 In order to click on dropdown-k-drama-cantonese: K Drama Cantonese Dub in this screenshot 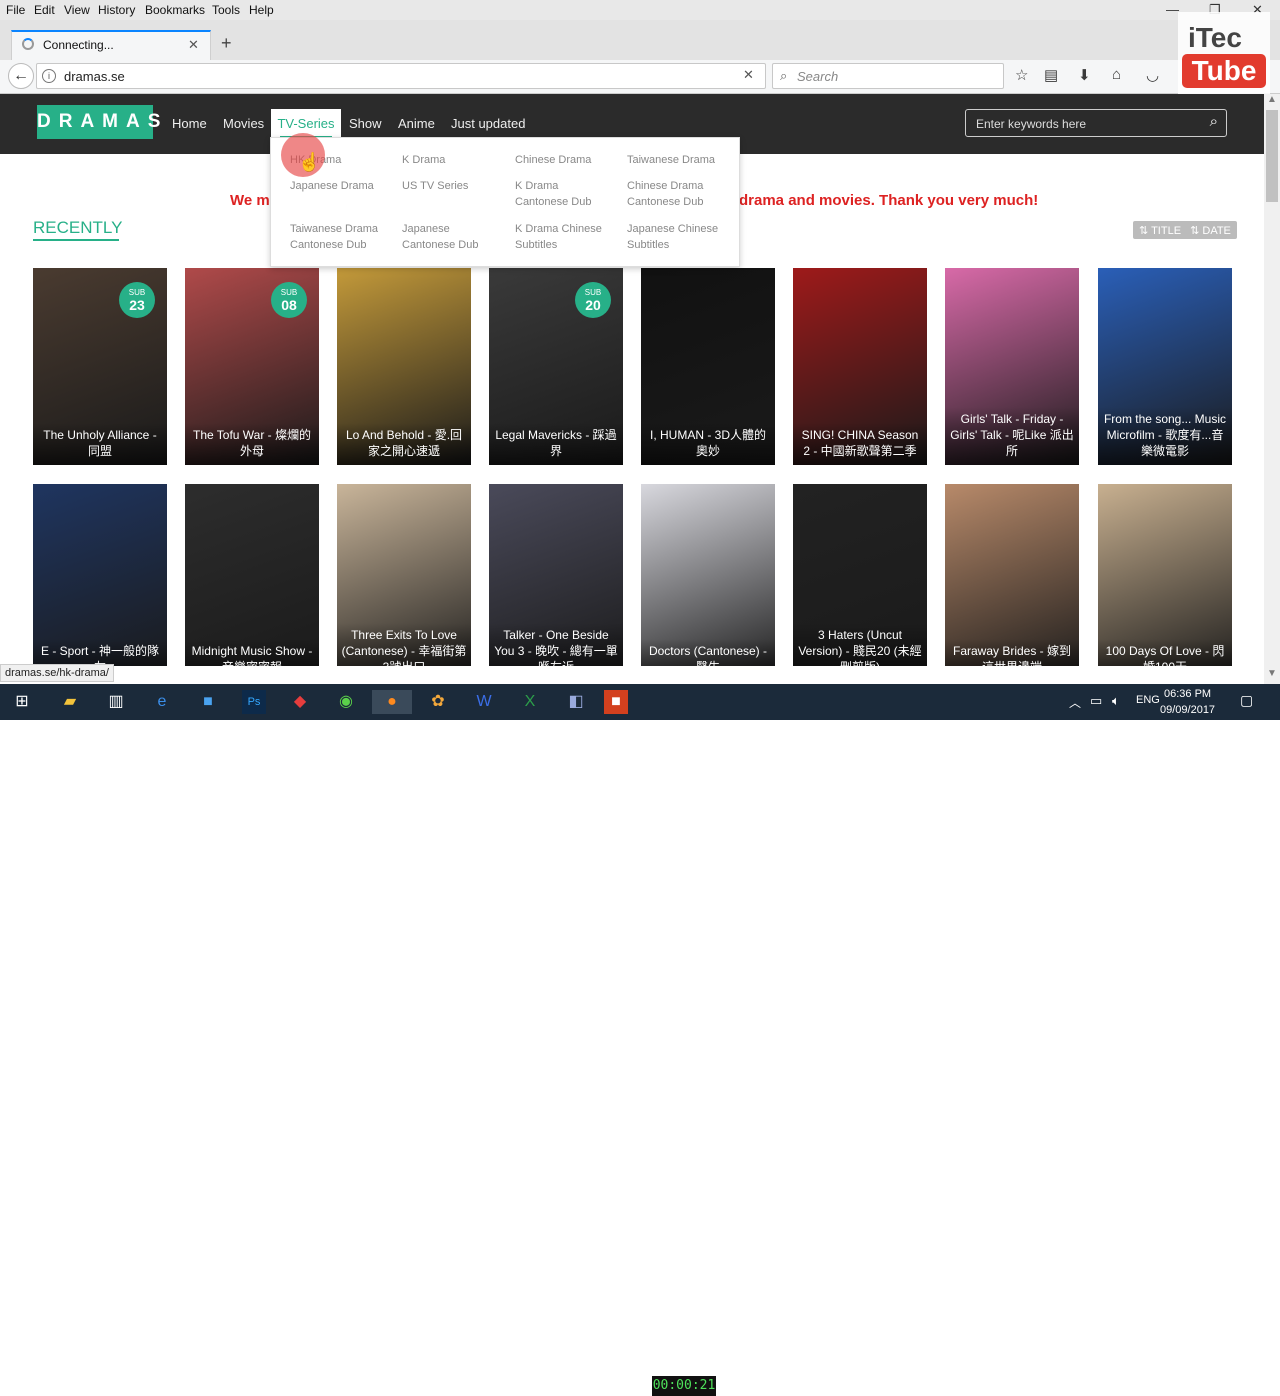, I will do `click(560, 194)`.